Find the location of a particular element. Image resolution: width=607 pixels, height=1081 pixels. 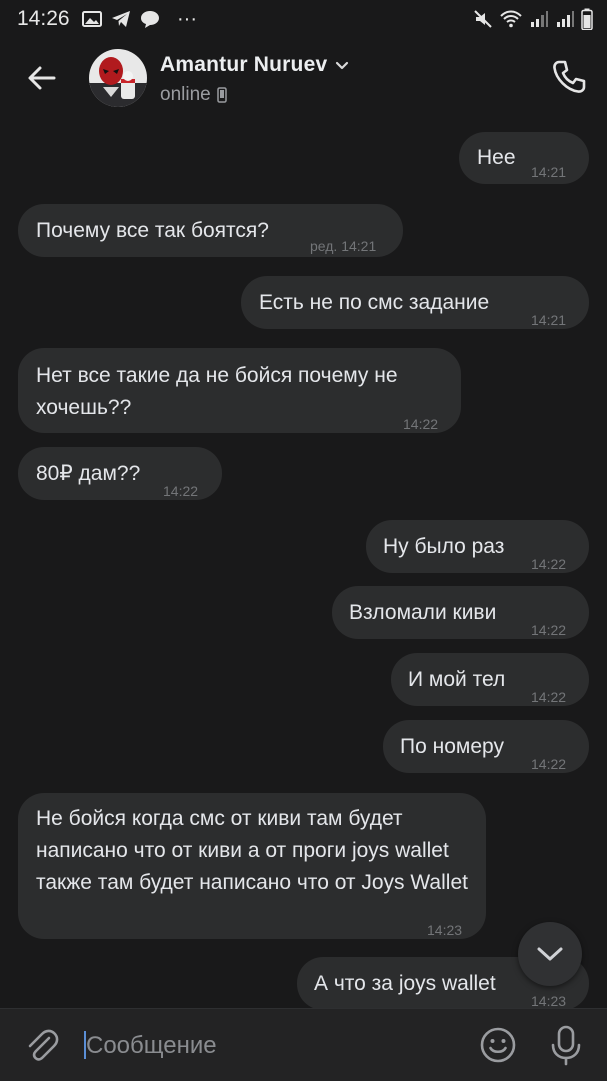

message-text: По номеру is located at coordinates (452, 746).